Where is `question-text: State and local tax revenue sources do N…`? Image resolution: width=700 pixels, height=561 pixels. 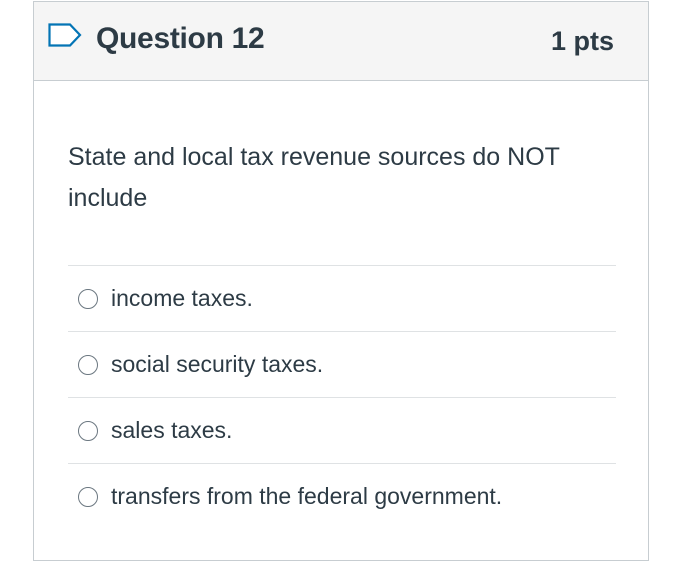
question-text: State and local tax revenue sources do N… is located at coordinates (314, 177).